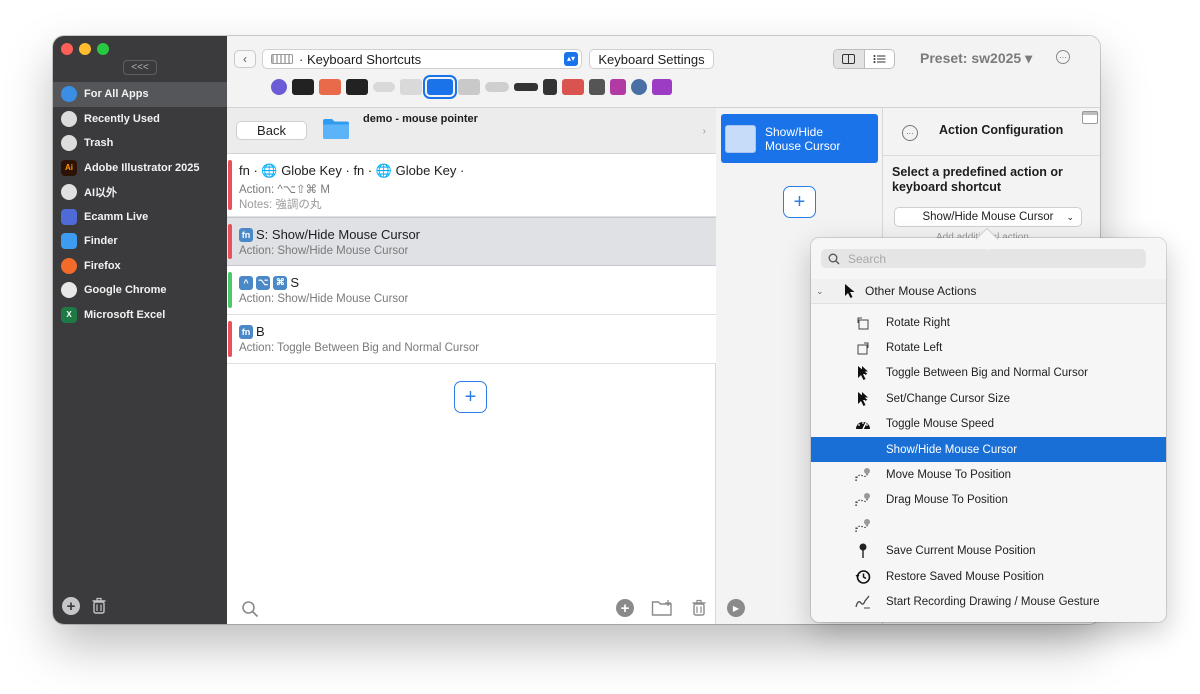 This screenshot has height=694, width=1200. What do you see at coordinates (279, 87) in the screenshot?
I see `touchbar-device-icon` at bounding box center [279, 87].